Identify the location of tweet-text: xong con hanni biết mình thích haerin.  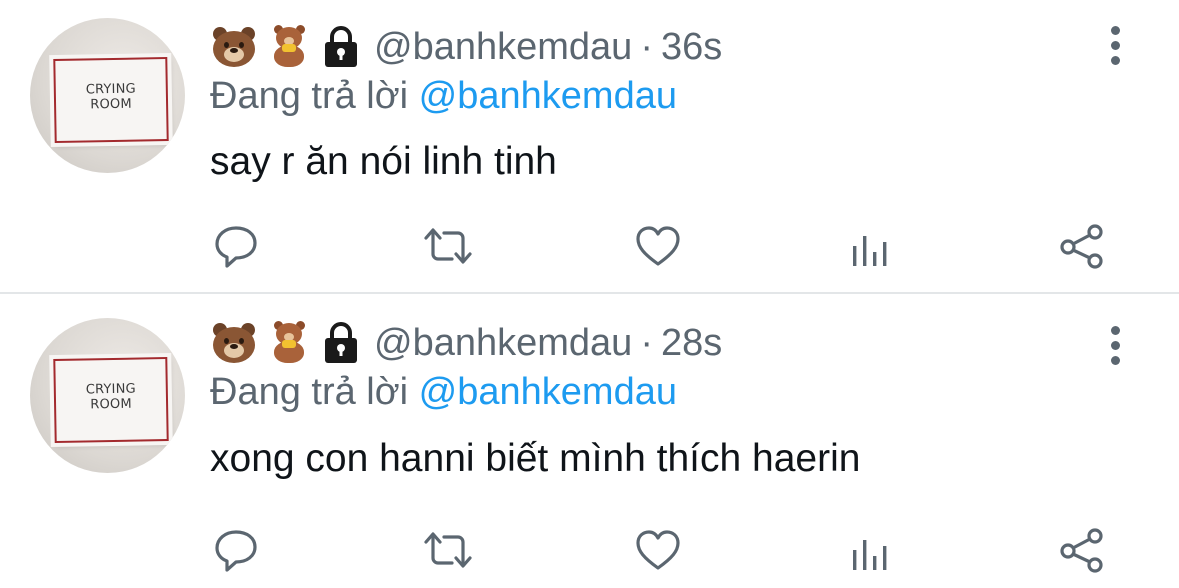
(535, 458).